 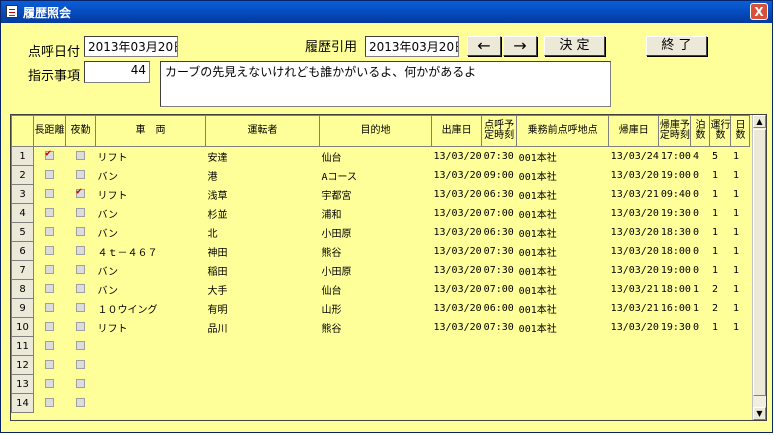 I want to click on return-date-cell: 13/03/21, so click(x=634, y=289).